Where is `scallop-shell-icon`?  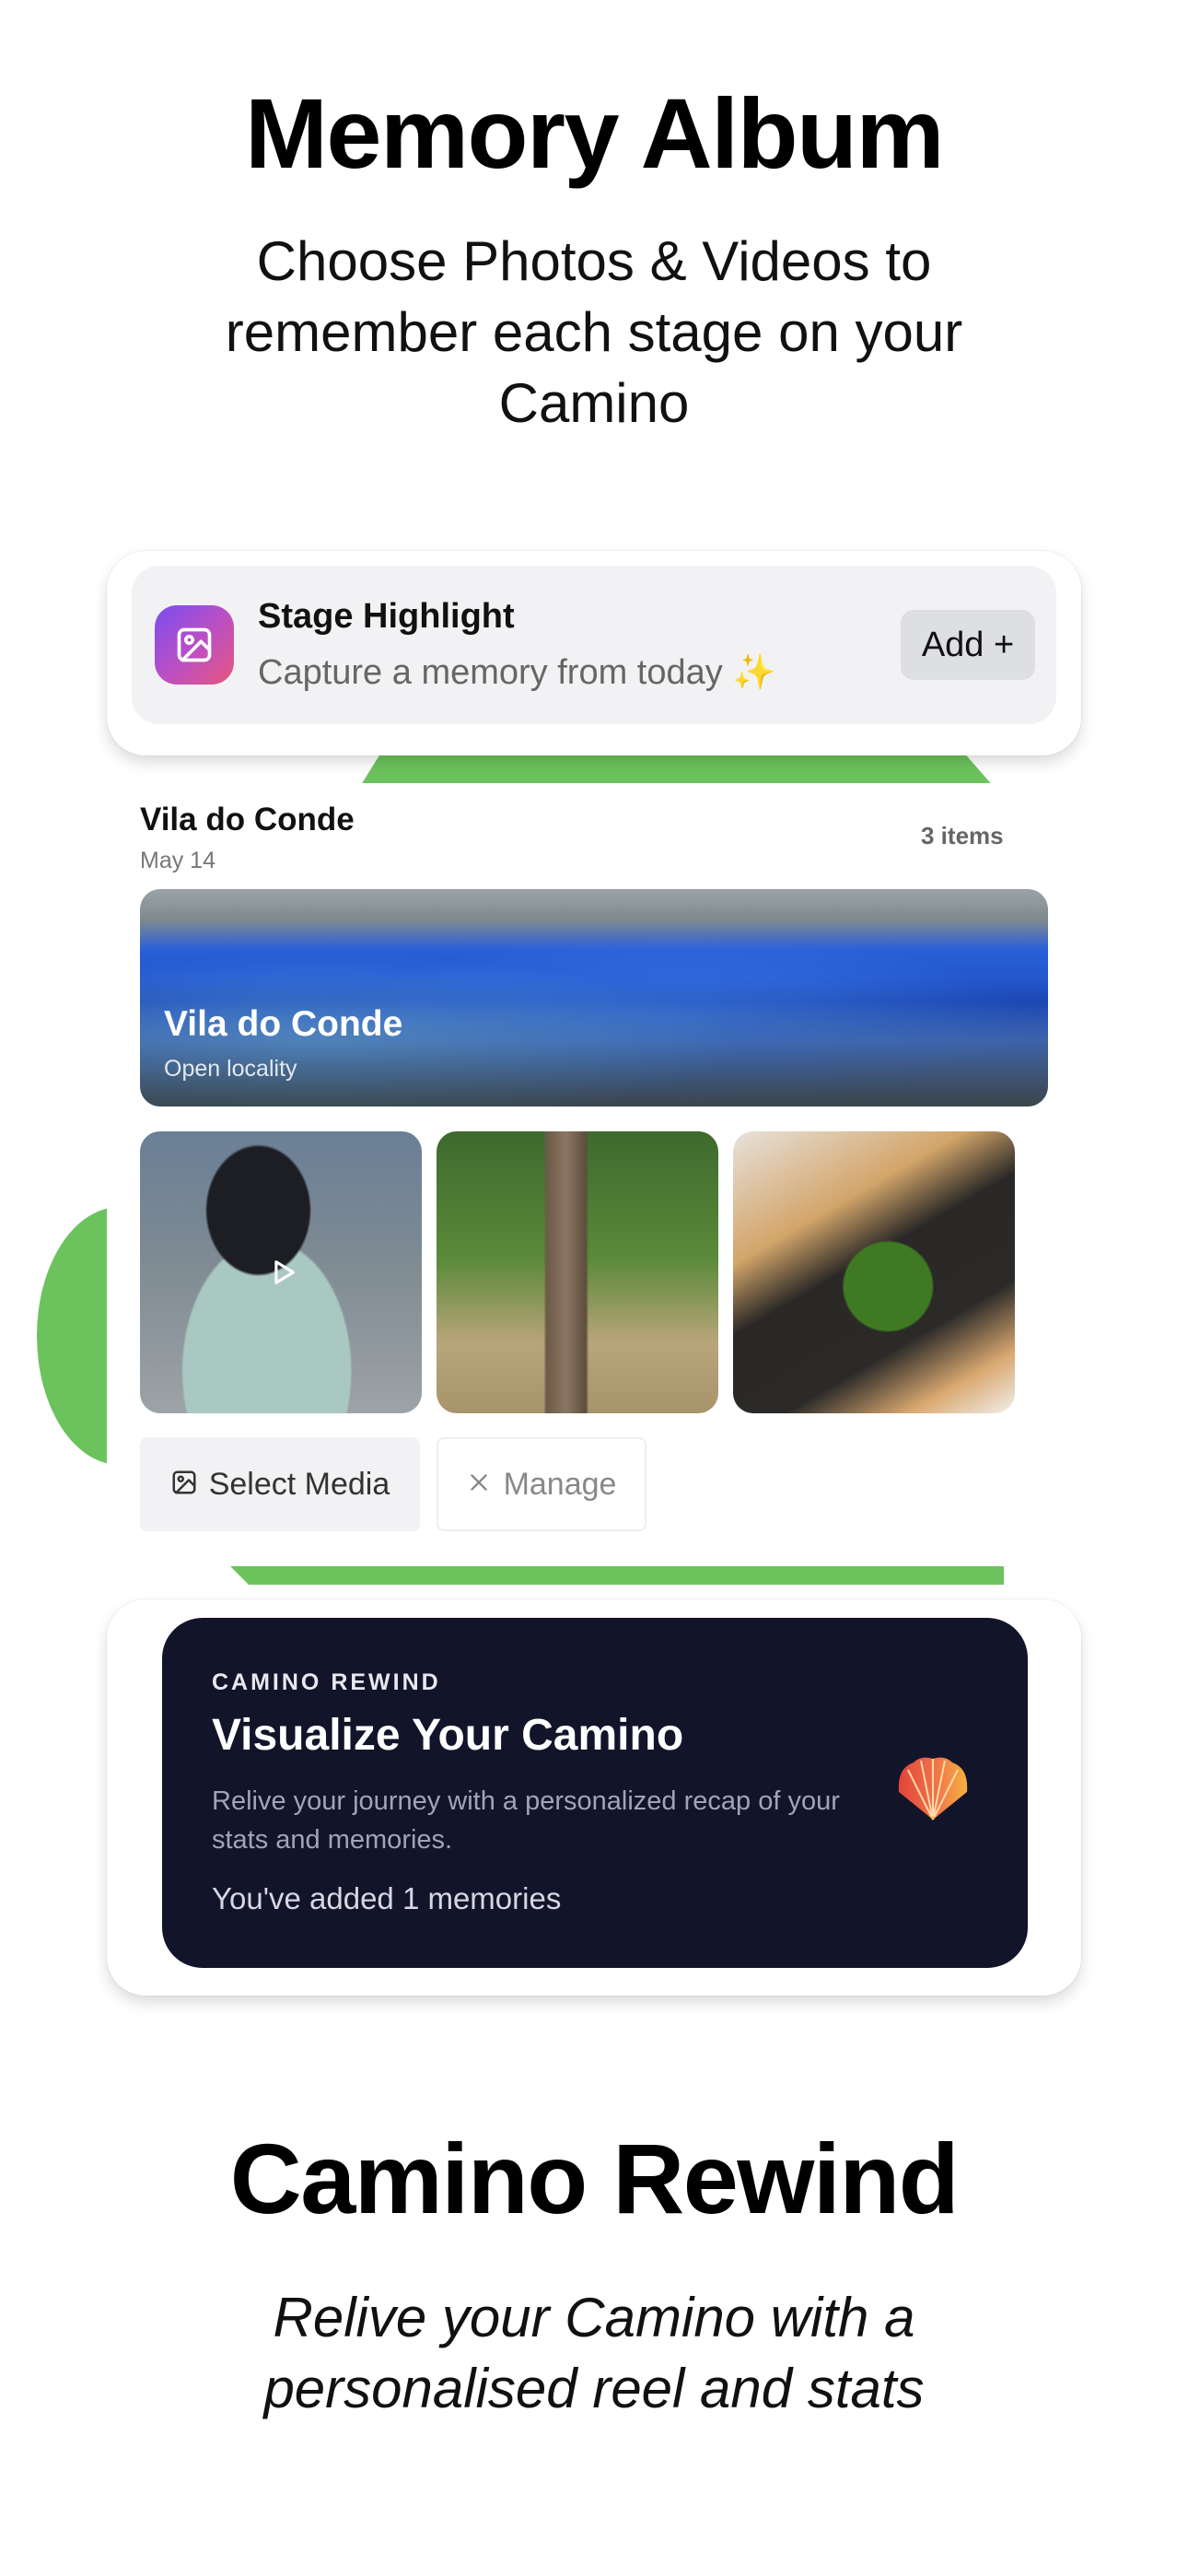 scallop-shell-icon is located at coordinates (933, 1788).